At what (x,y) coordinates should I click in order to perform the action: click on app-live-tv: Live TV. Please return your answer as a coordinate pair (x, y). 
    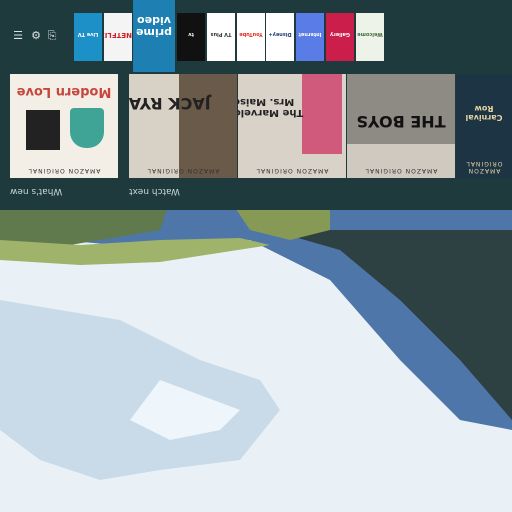
    Looking at the image, I should click on (88, 37).